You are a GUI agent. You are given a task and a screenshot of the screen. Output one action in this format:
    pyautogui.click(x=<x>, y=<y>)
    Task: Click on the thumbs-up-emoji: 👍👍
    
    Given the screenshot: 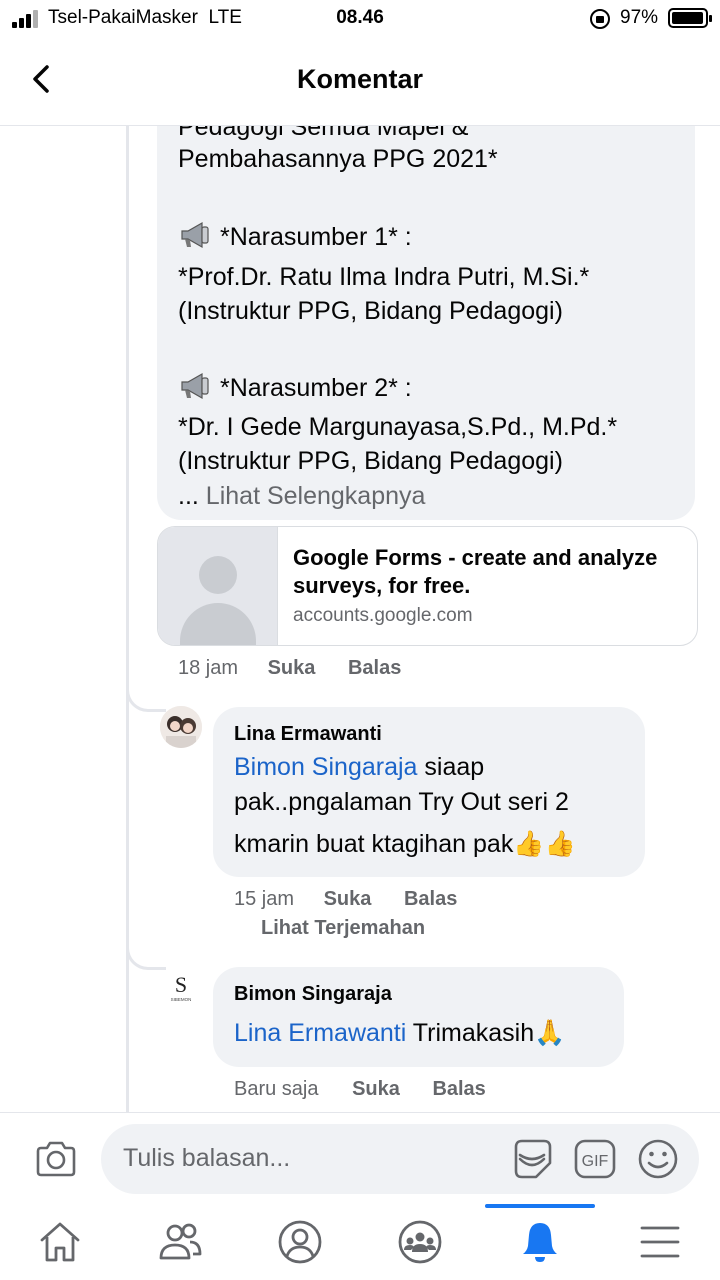 What is the action you would take?
    pyautogui.click(x=544, y=844)
    